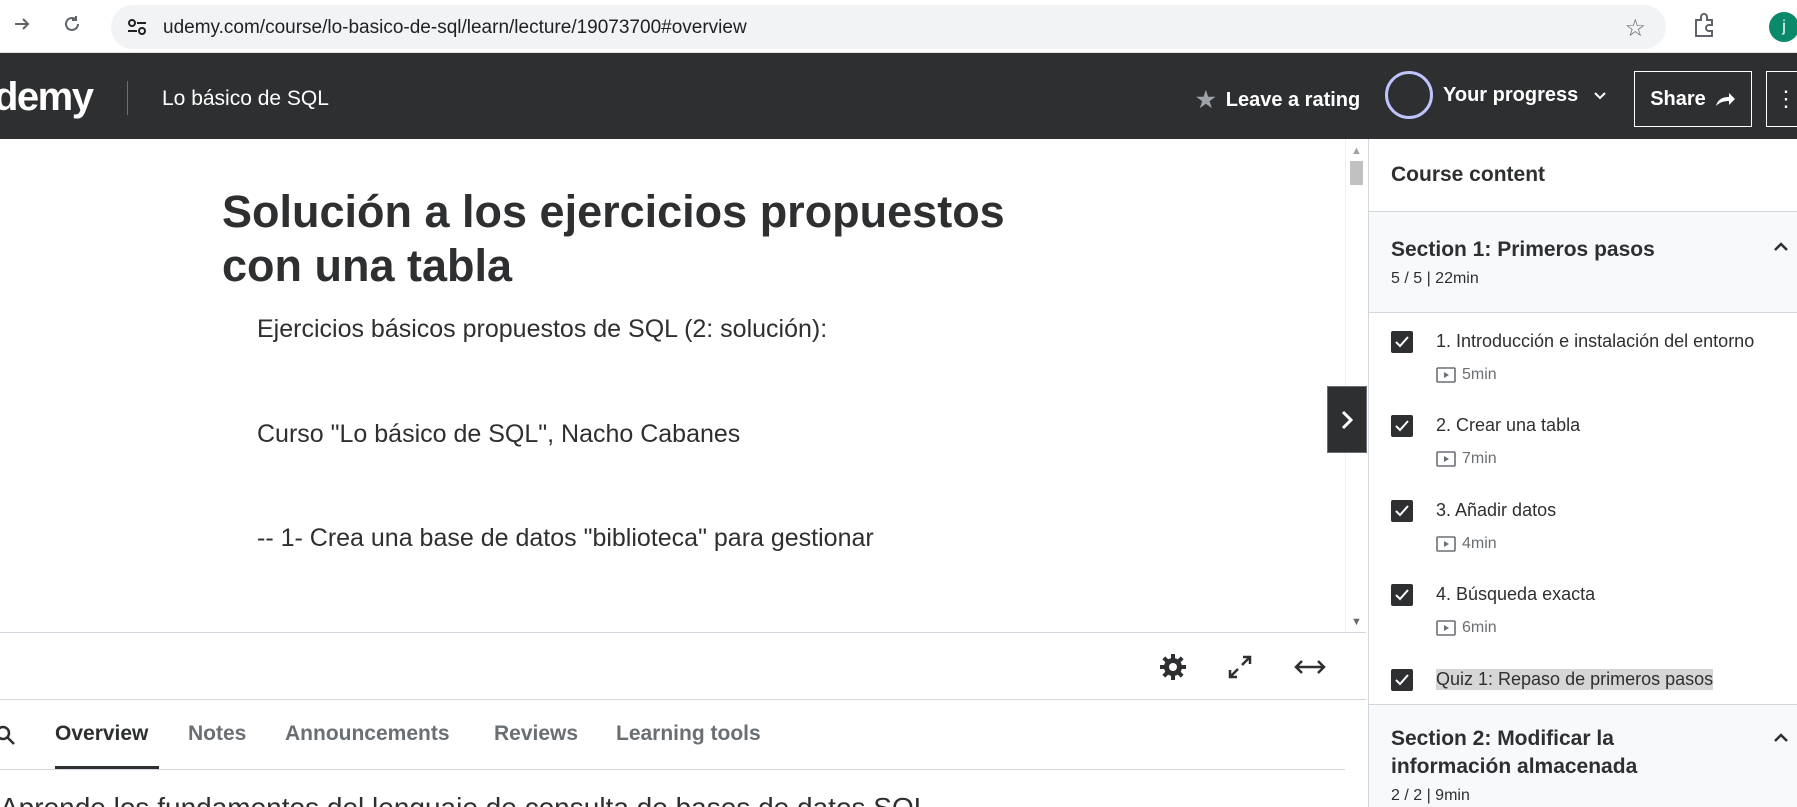 The image size is (1797, 807). I want to click on leave-rating-button: ★ Leave a rating, so click(1278, 100).